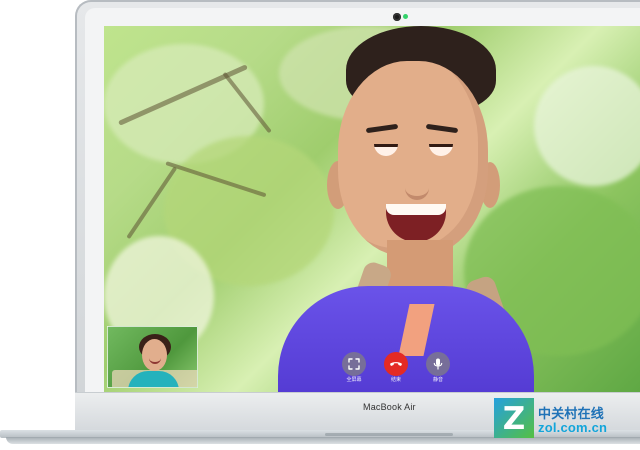  What do you see at coordinates (389, 407) in the screenshot?
I see `device-brand-label: MacBook Air` at bounding box center [389, 407].